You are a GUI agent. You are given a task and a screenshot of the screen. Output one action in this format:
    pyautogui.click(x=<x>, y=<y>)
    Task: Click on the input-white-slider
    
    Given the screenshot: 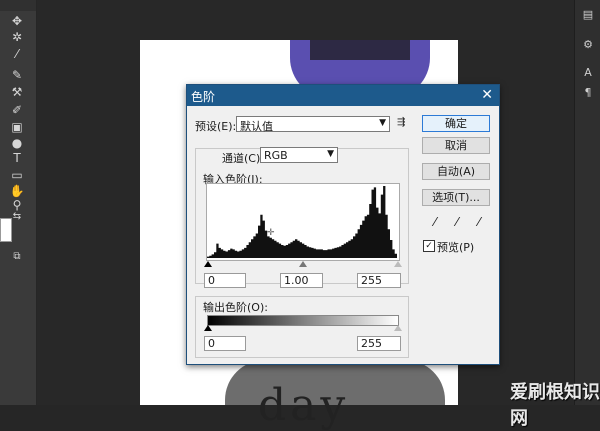 What is the action you would take?
    pyautogui.click(x=398, y=264)
    